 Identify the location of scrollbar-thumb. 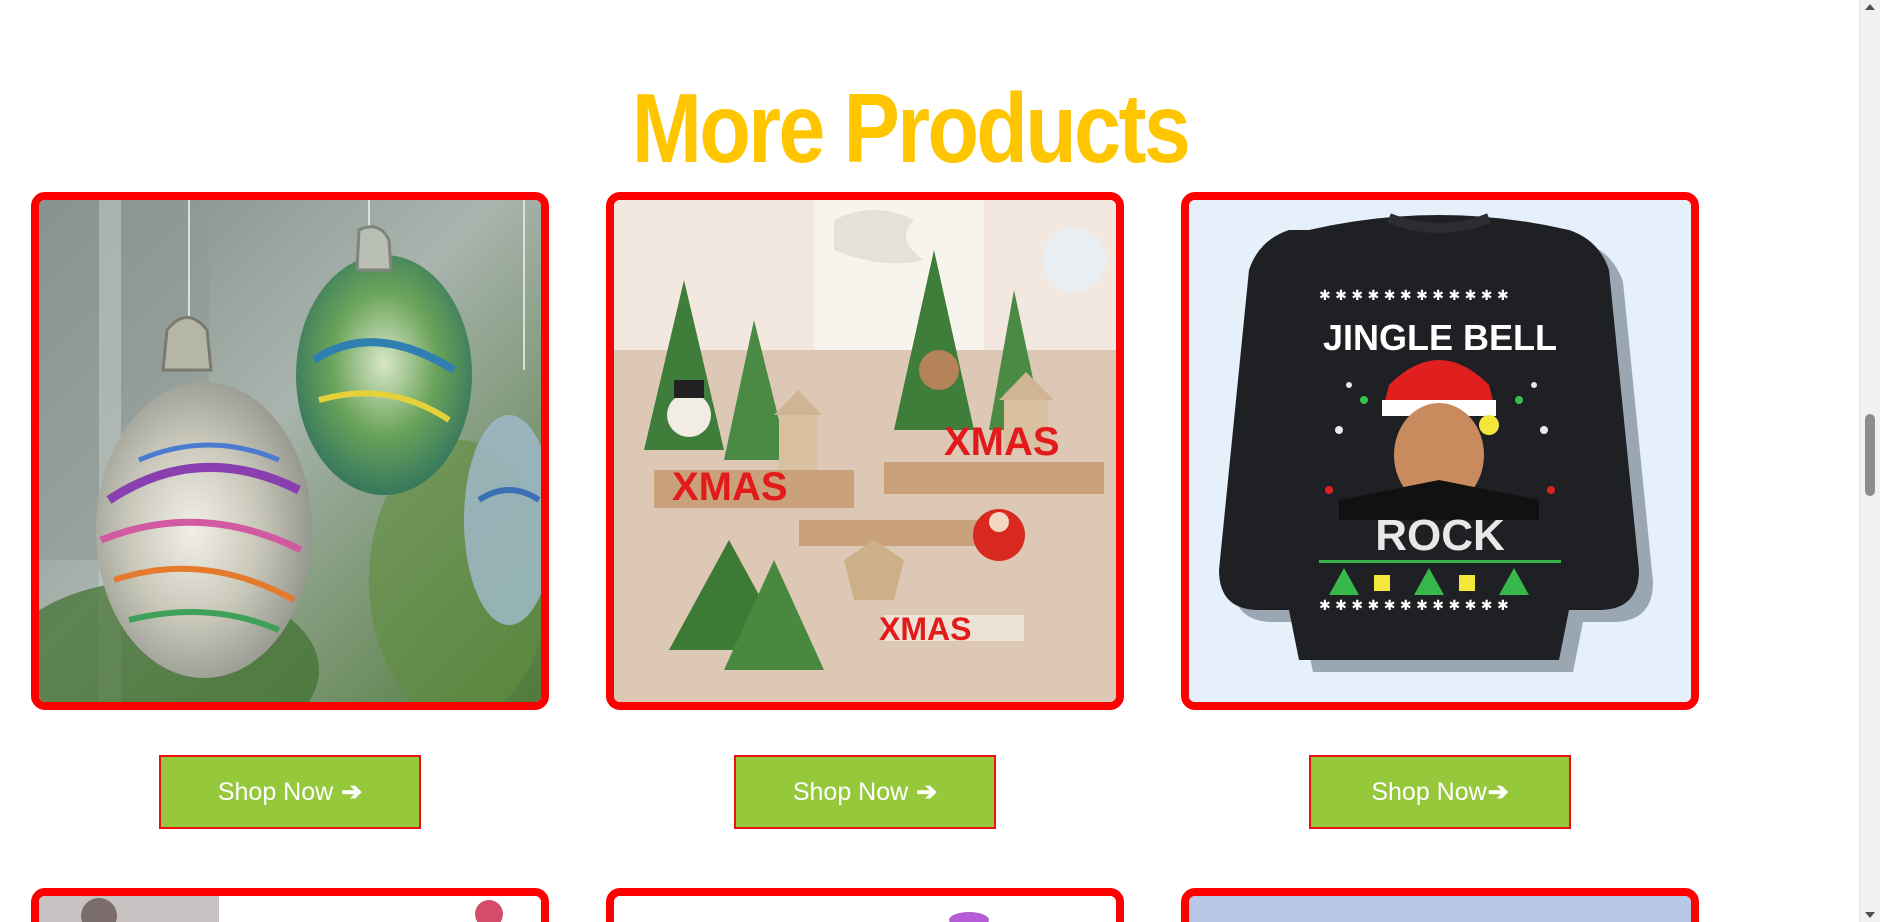
(1870, 455).